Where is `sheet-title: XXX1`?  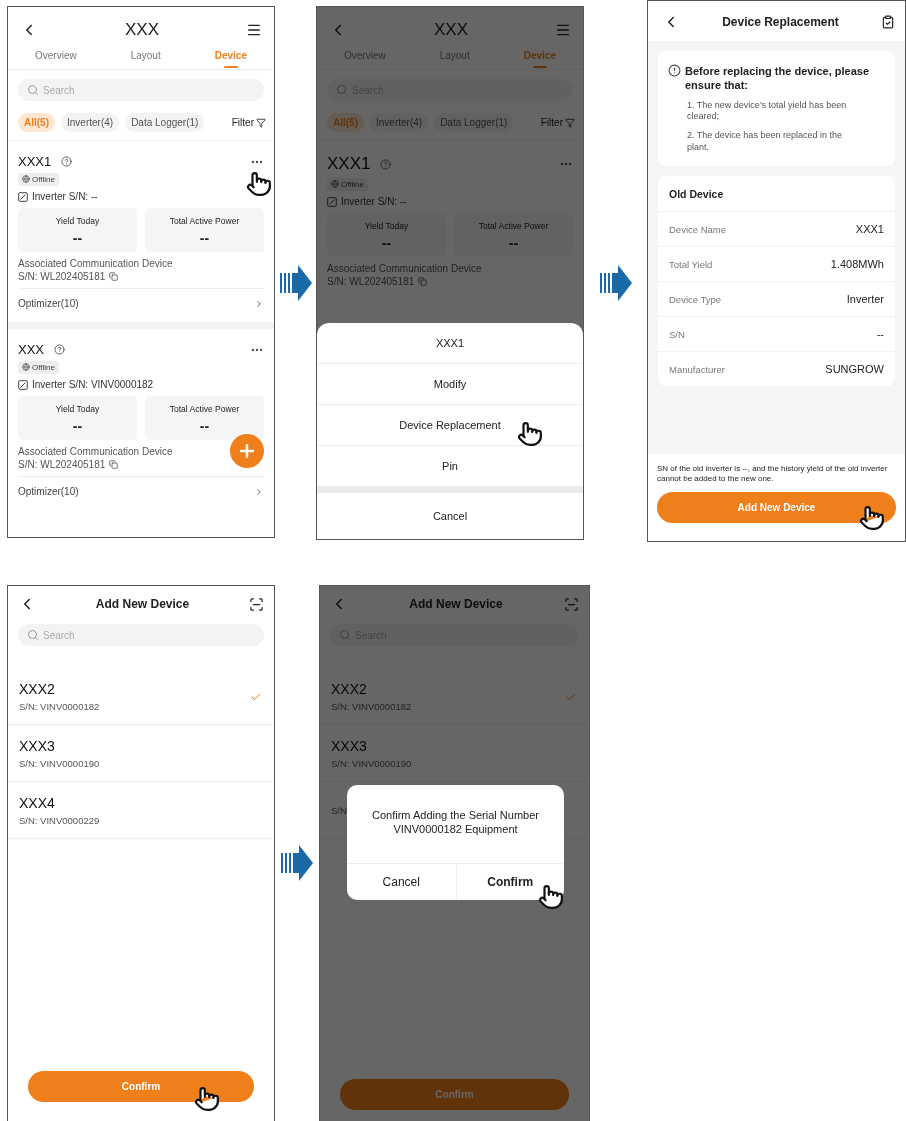
sheet-title: XXX1 is located at coordinates (450, 343).